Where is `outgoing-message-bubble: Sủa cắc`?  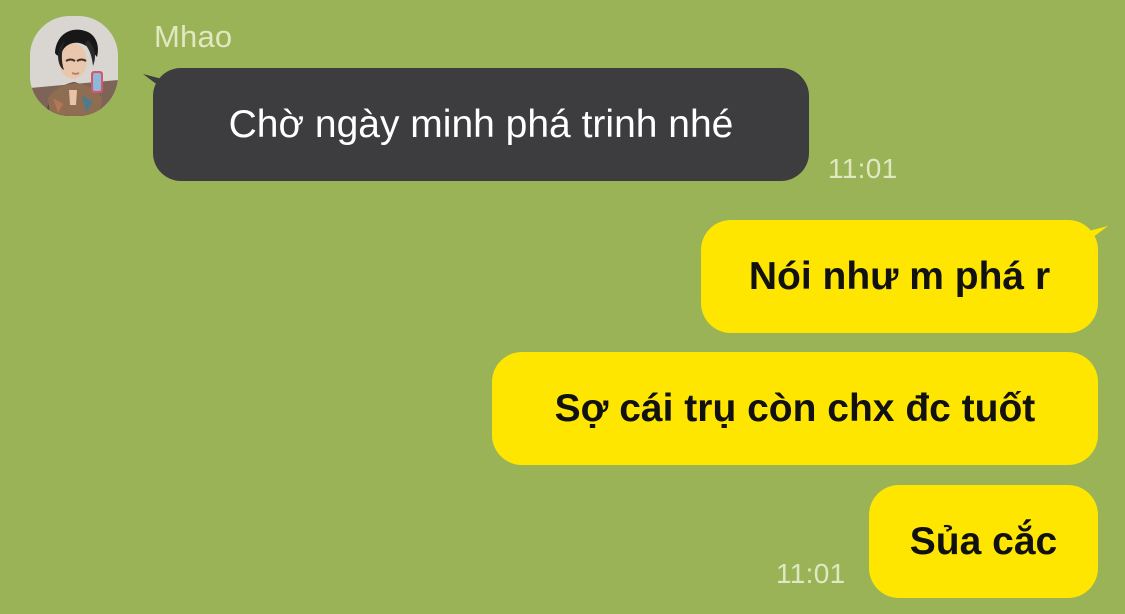 outgoing-message-bubble: Sủa cắc is located at coordinates (983, 541).